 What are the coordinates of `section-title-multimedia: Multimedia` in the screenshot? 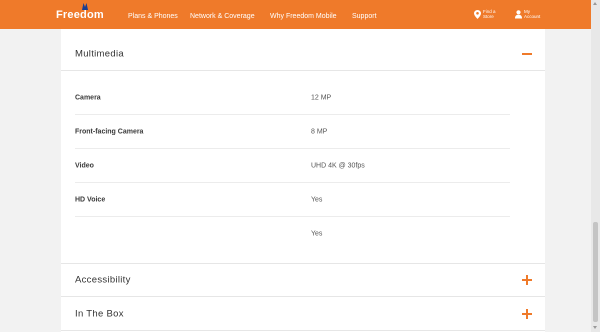 It's located at (99, 53).